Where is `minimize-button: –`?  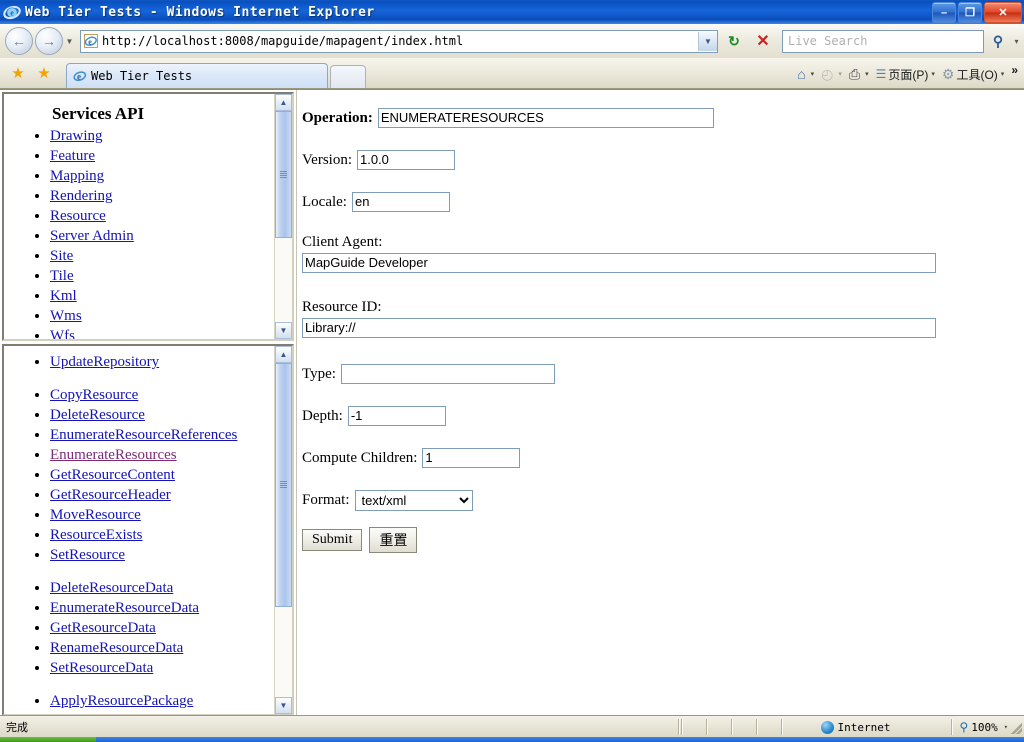
minimize-button: – is located at coordinates (944, 12).